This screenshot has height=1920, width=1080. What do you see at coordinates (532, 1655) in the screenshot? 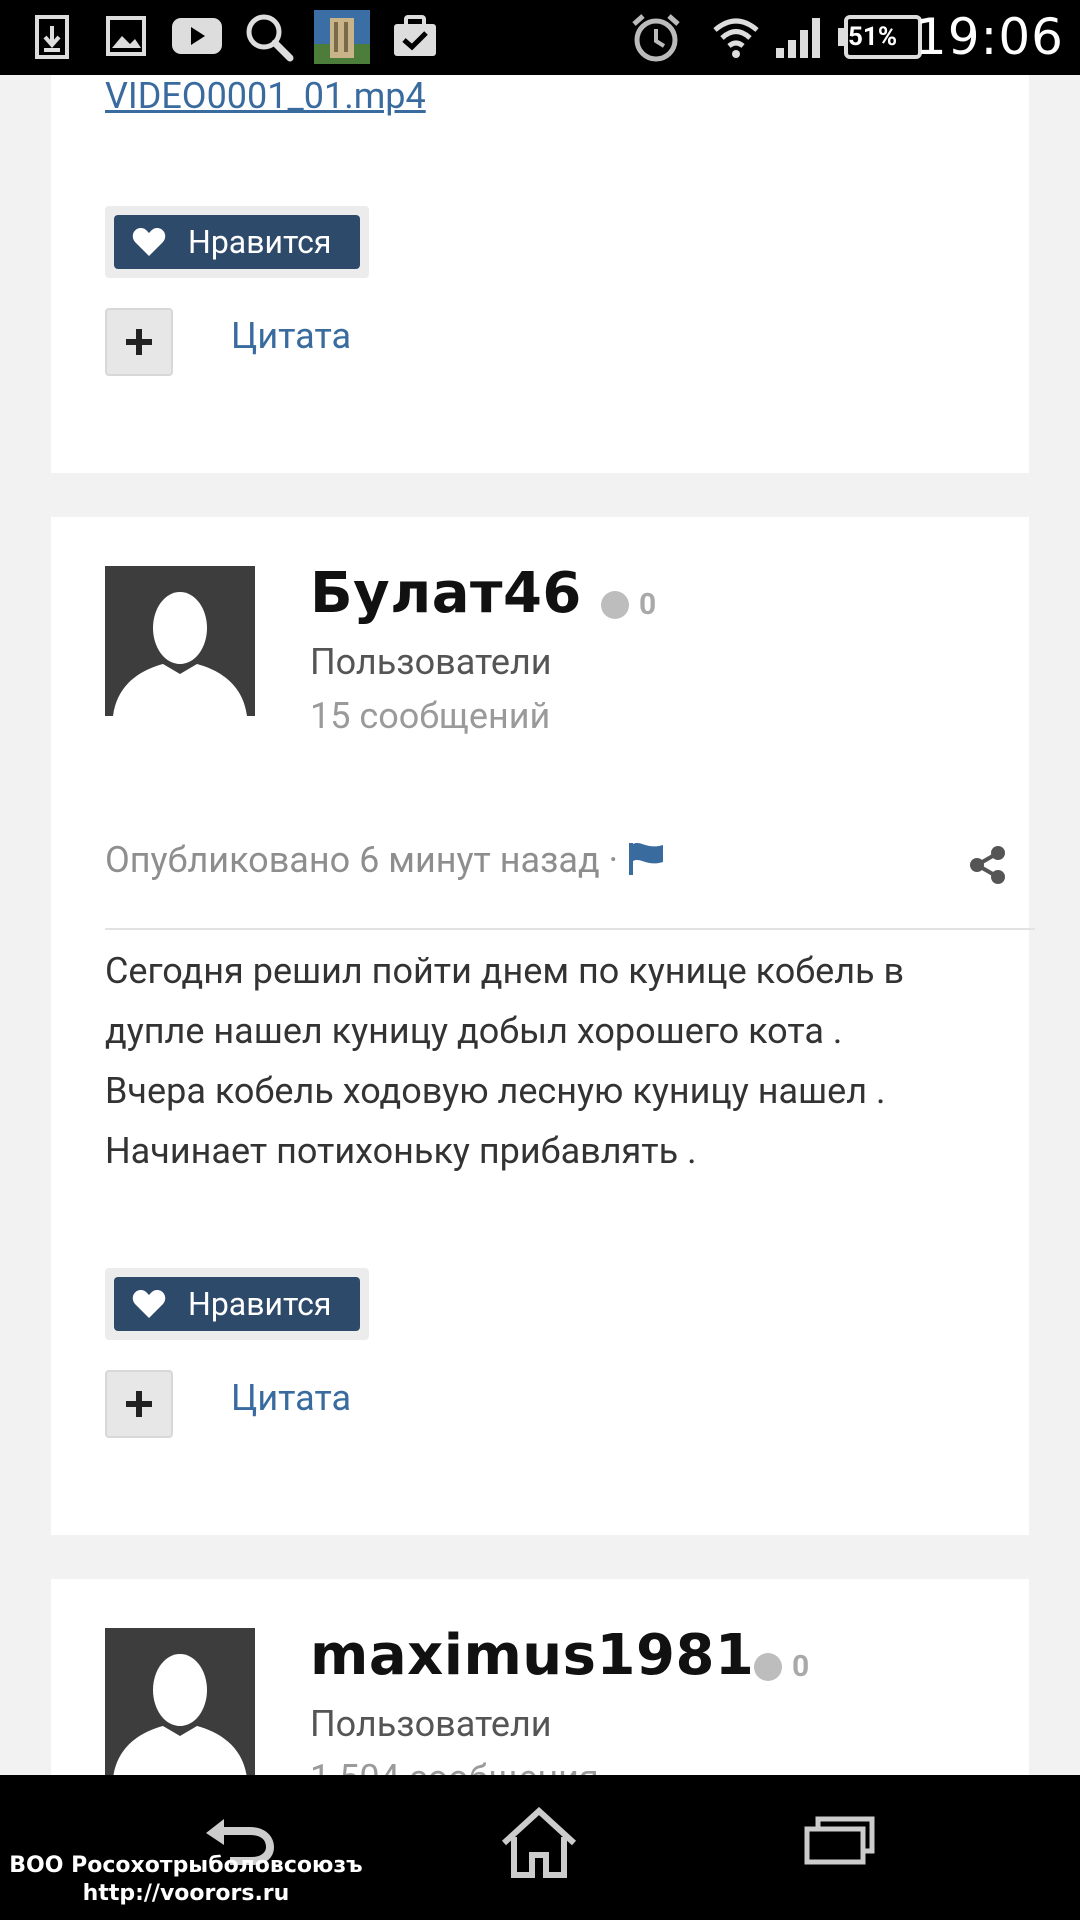
I see `author-name: maximus1981` at bounding box center [532, 1655].